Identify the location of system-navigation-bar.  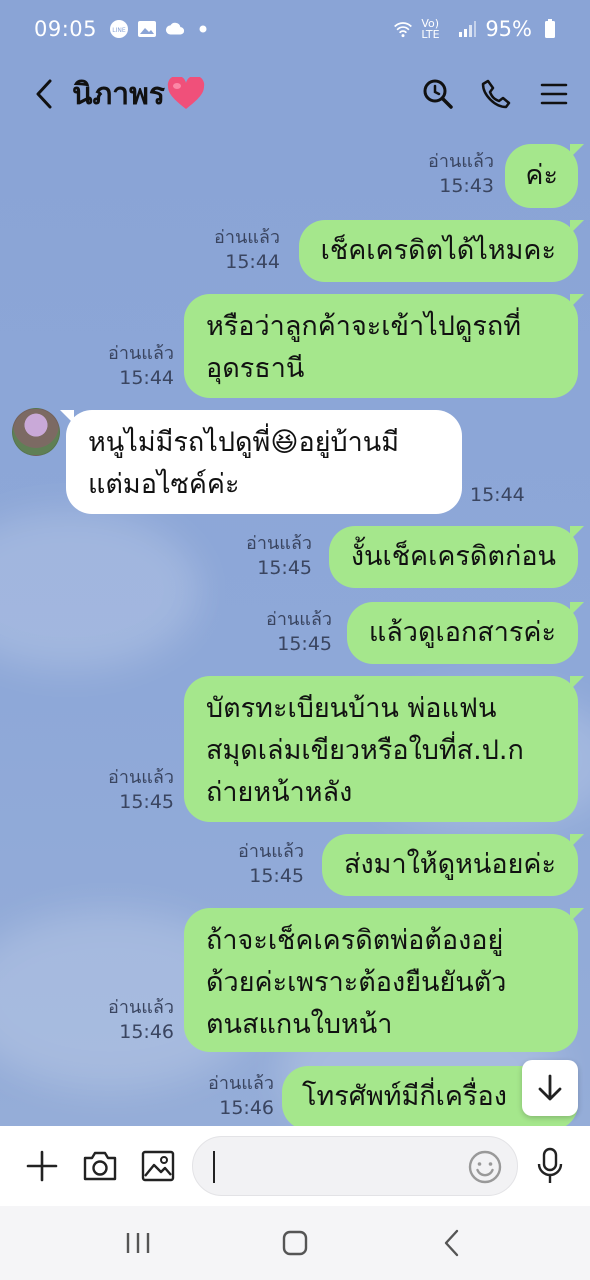
(295, 1243).